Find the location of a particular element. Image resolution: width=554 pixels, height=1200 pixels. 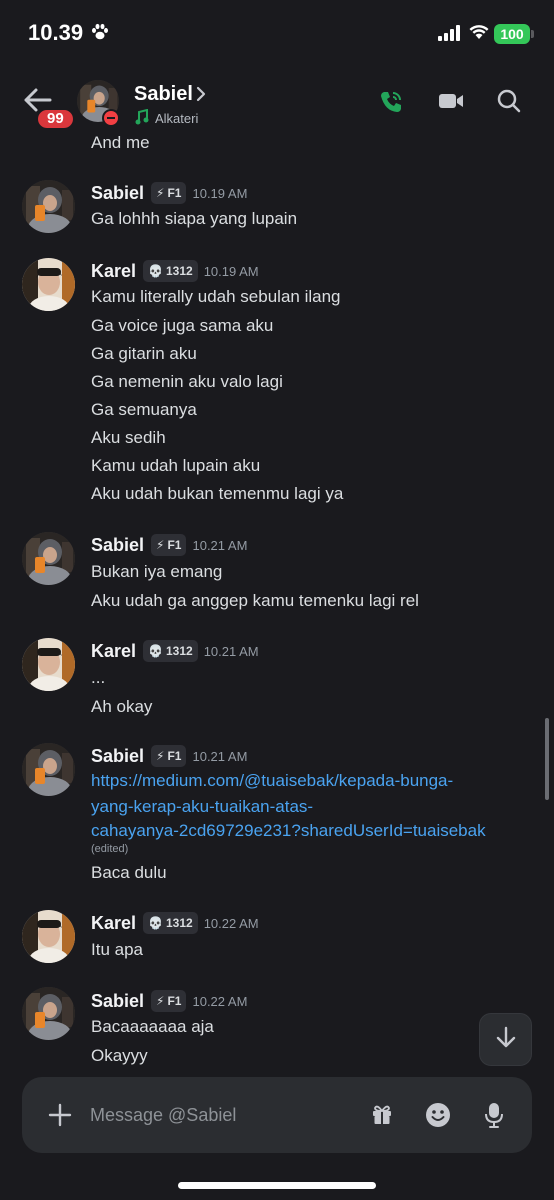

jump-to-present-button is located at coordinates (505, 1039).